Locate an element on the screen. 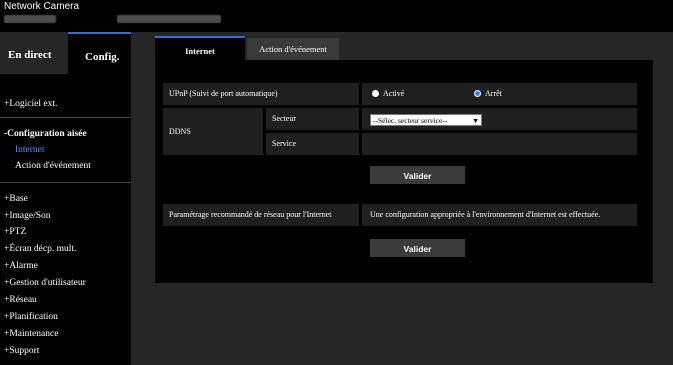 Image resolution: width=673 pixels, height=365 pixels. redacted-camera-info is located at coordinates (30, 19).